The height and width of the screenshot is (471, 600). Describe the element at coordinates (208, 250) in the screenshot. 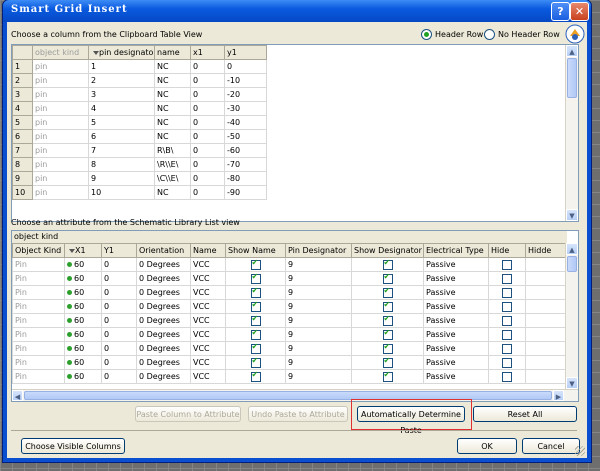

I see `col-name: Name` at that location.